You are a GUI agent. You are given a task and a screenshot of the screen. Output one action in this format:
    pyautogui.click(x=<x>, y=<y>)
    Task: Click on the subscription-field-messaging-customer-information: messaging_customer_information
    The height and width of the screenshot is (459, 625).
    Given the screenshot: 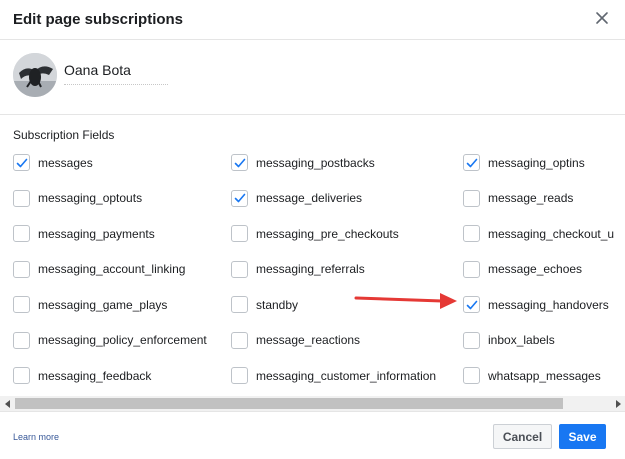 What is the action you would take?
    pyautogui.click(x=347, y=376)
    